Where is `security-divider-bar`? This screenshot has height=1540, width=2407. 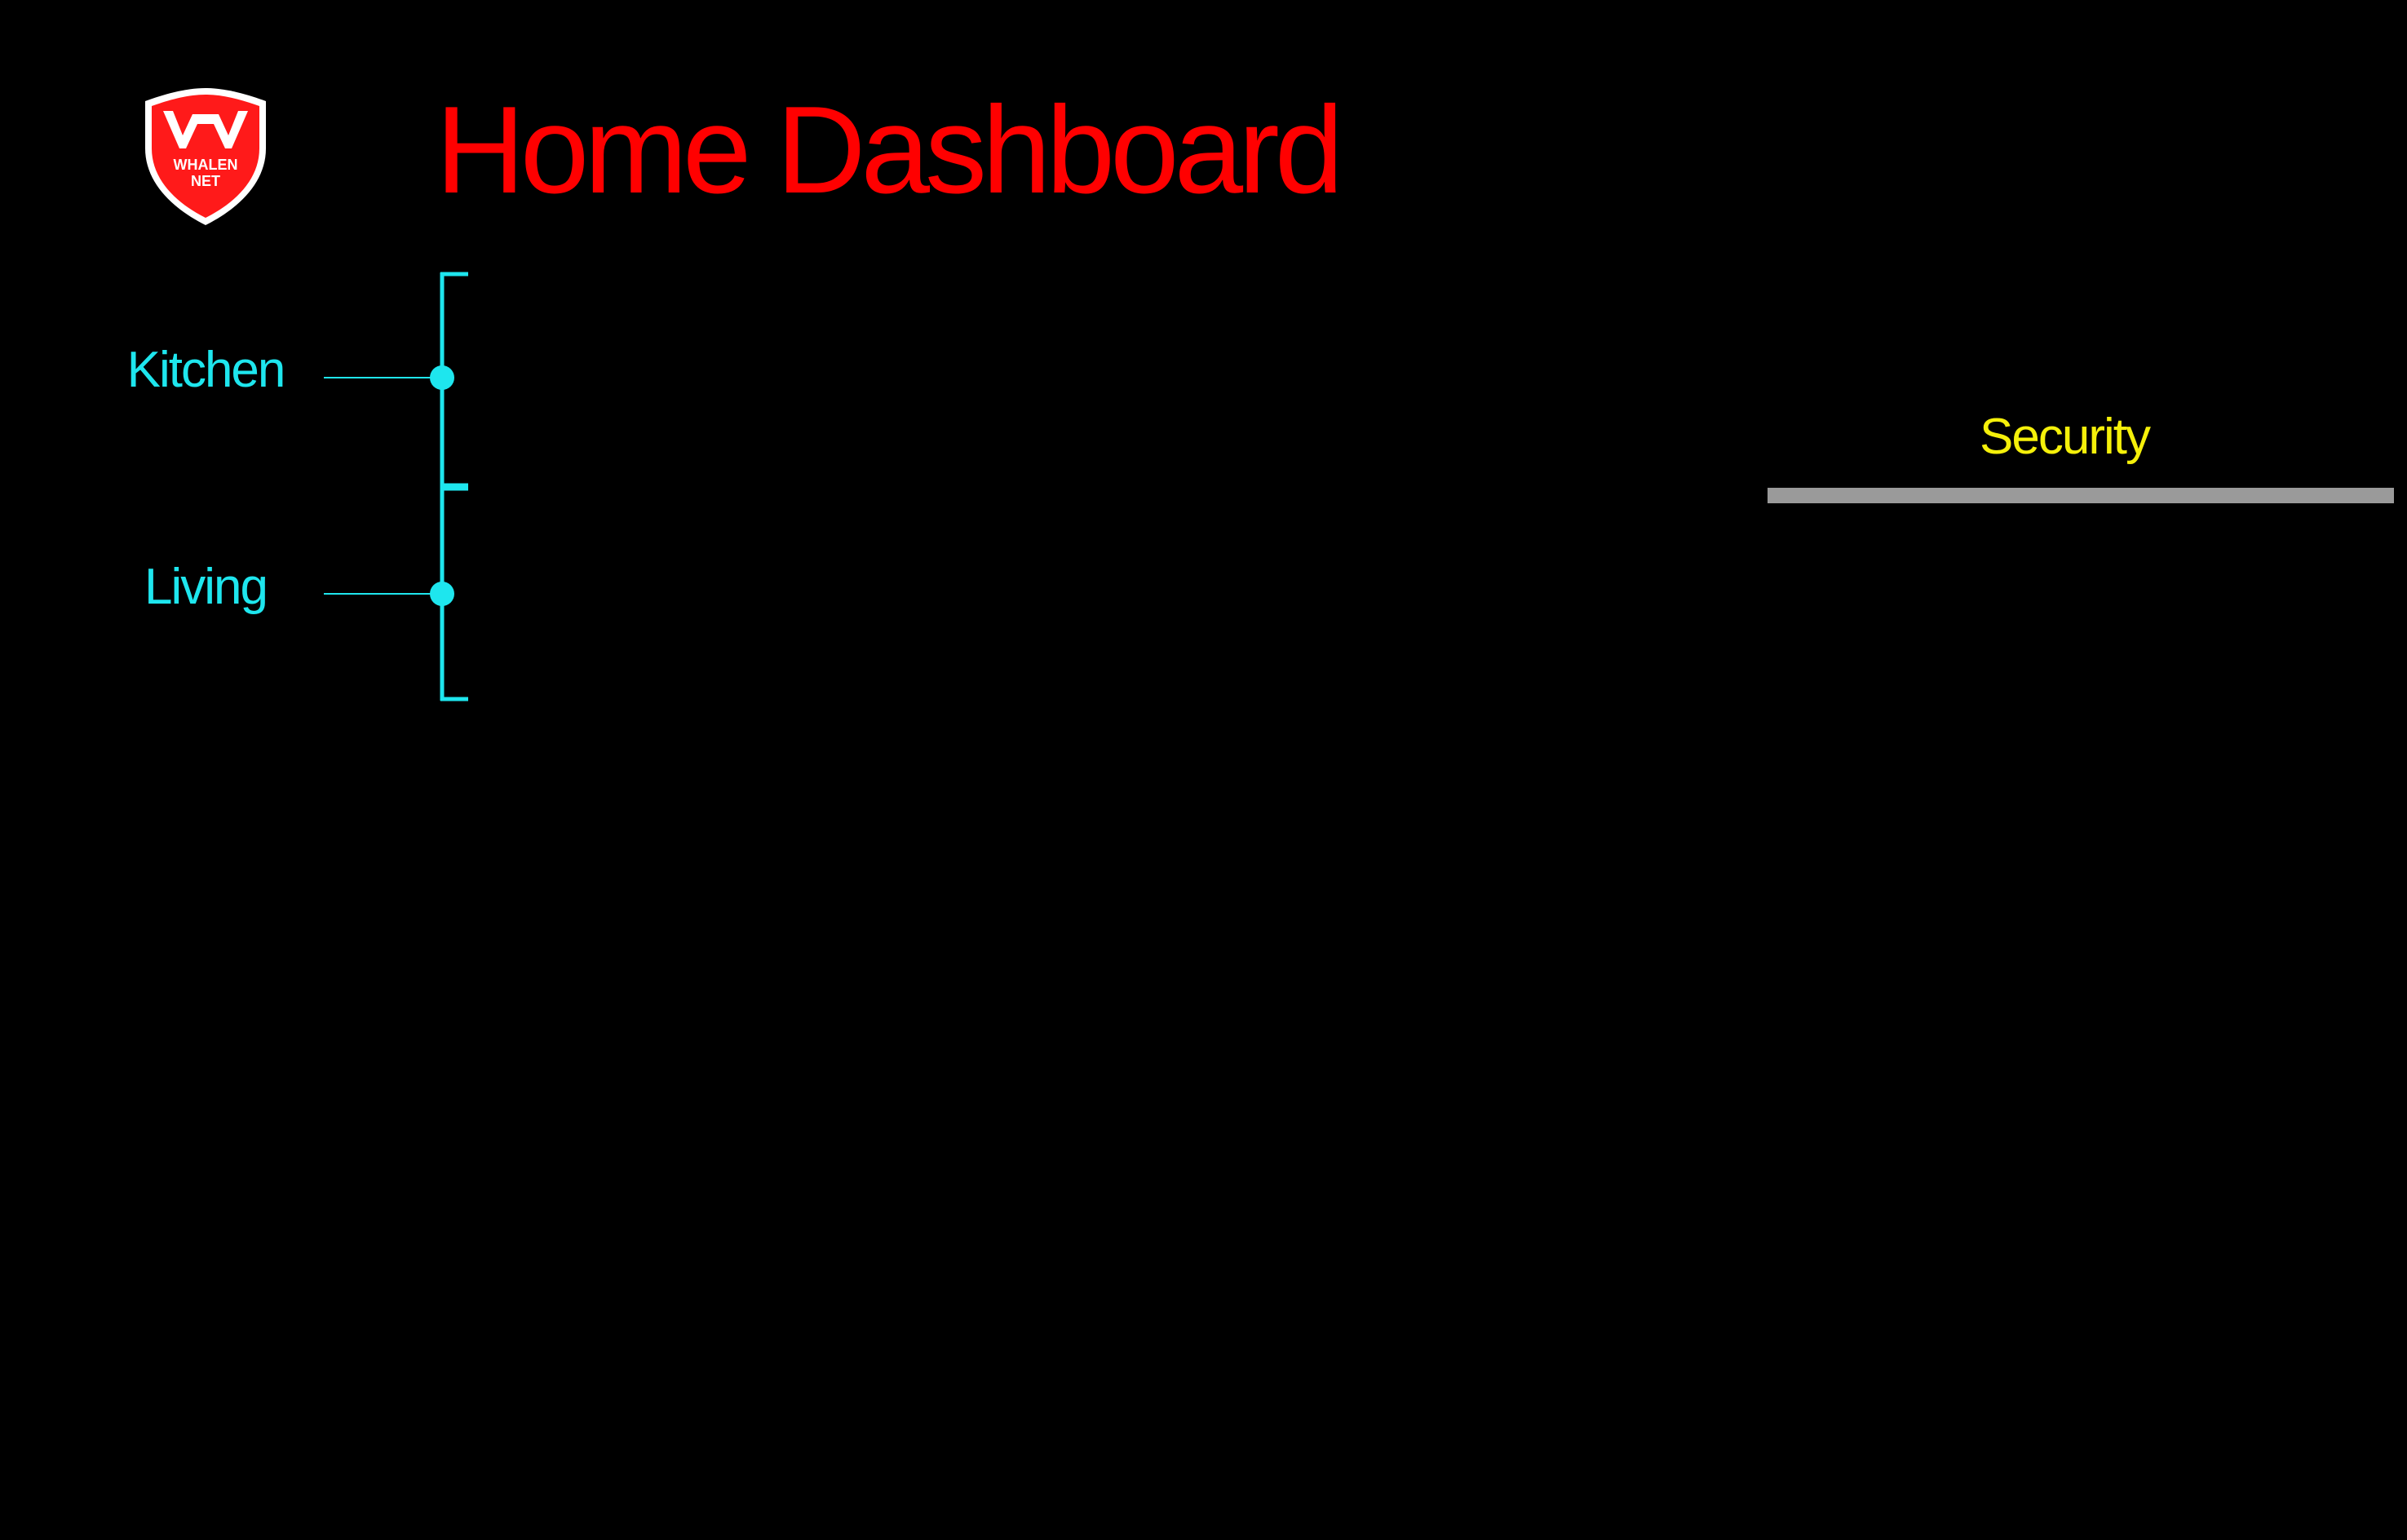
security-divider-bar is located at coordinates (2081, 496).